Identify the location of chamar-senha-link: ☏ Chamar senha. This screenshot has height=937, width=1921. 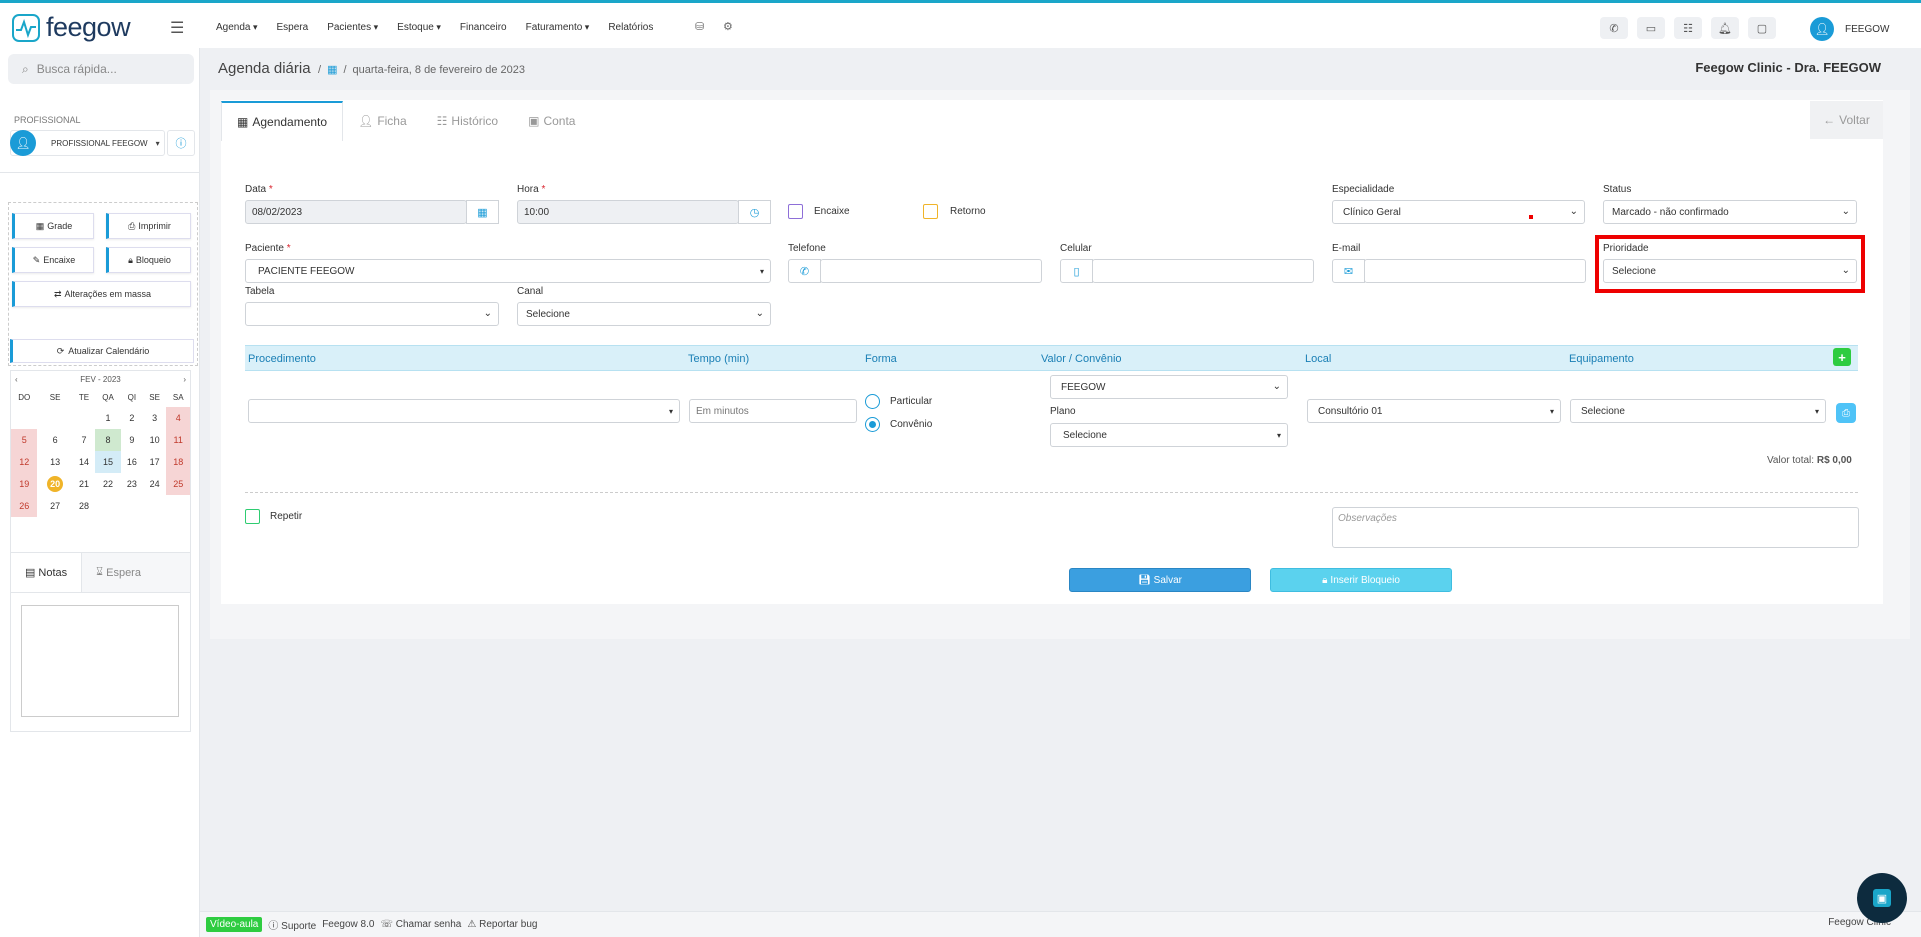
(420, 924).